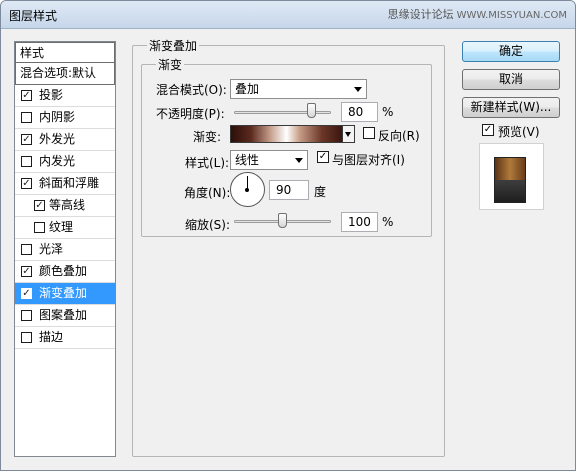 Image resolution: width=576 pixels, height=471 pixels. What do you see at coordinates (298, 89) in the screenshot?
I see `blend-mode-select: 叠加` at bounding box center [298, 89].